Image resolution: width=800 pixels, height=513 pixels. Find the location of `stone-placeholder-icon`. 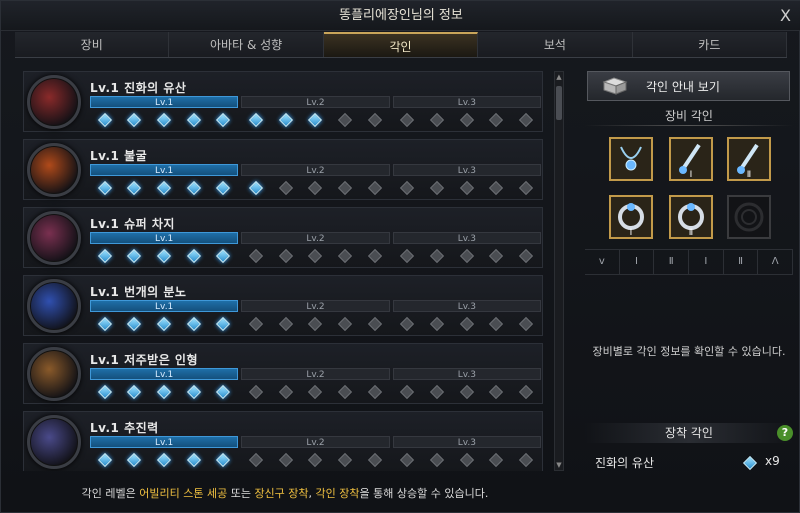

stone-placeholder-icon is located at coordinates (749, 217).